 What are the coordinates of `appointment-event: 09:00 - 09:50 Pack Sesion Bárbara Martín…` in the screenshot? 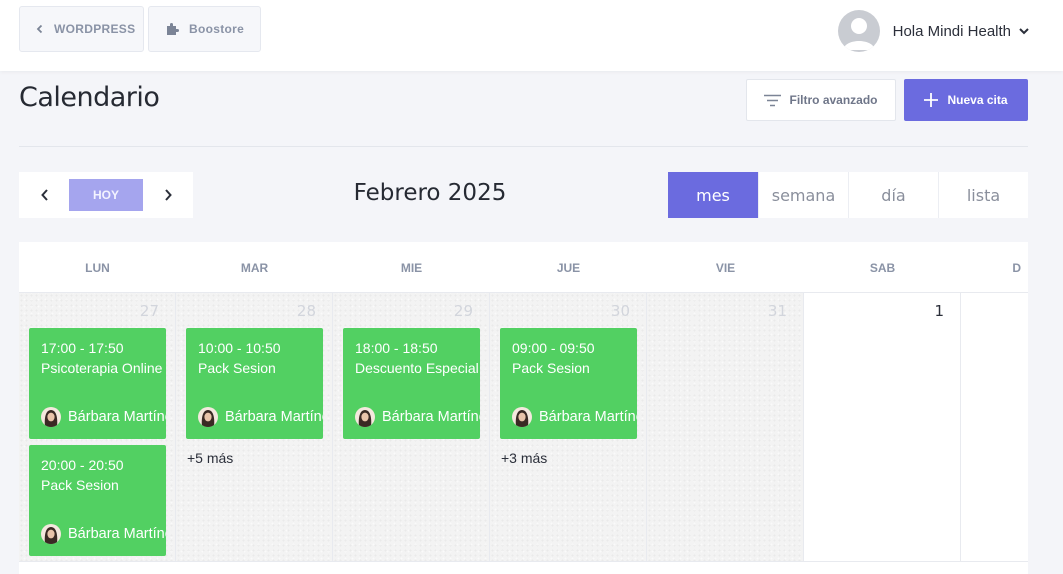 It's located at (568, 383).